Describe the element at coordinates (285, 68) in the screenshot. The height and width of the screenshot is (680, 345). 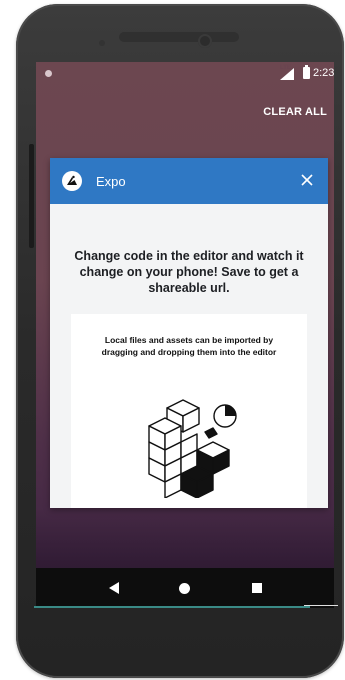
I see `network-type: LTE` at that location.